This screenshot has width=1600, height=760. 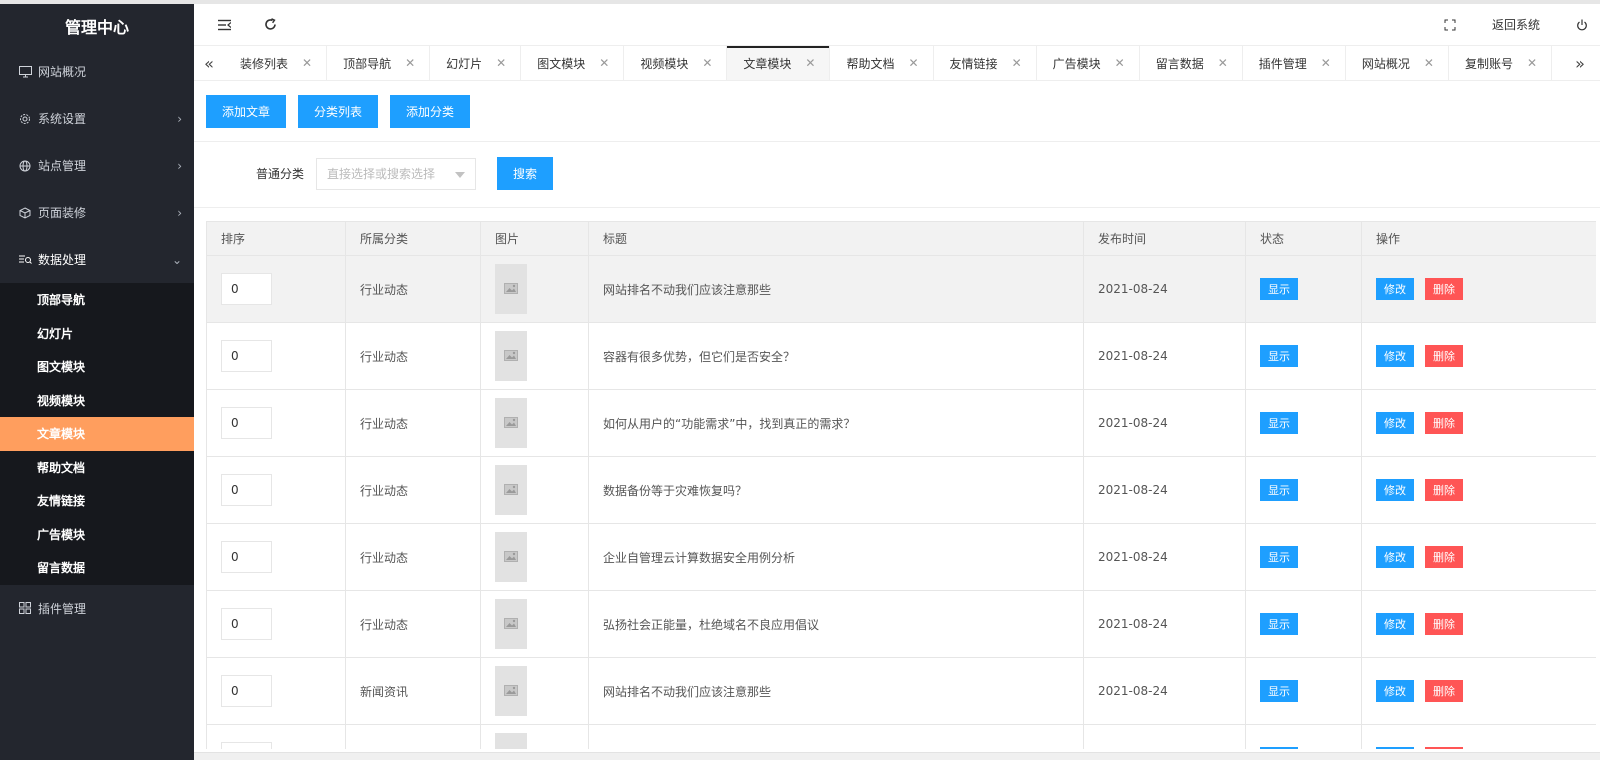 I want to click on submenu-item-help: 帮助文档, so click(x=97, y=468).